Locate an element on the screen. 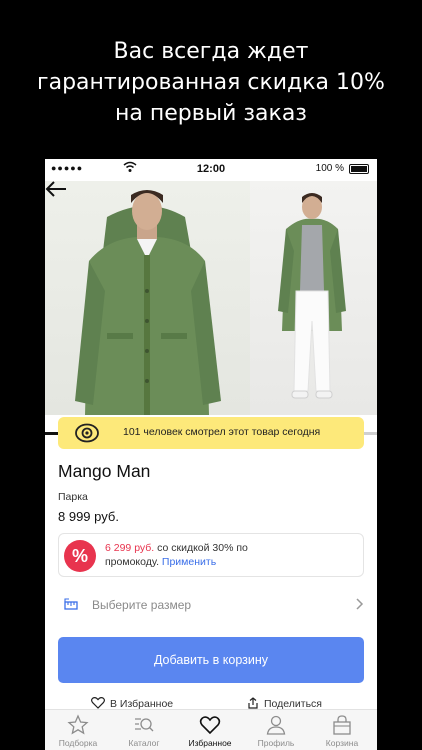 The width and height of the screenshot is (422, 750). product-photo-secondary is located at coordinates (313, 298).